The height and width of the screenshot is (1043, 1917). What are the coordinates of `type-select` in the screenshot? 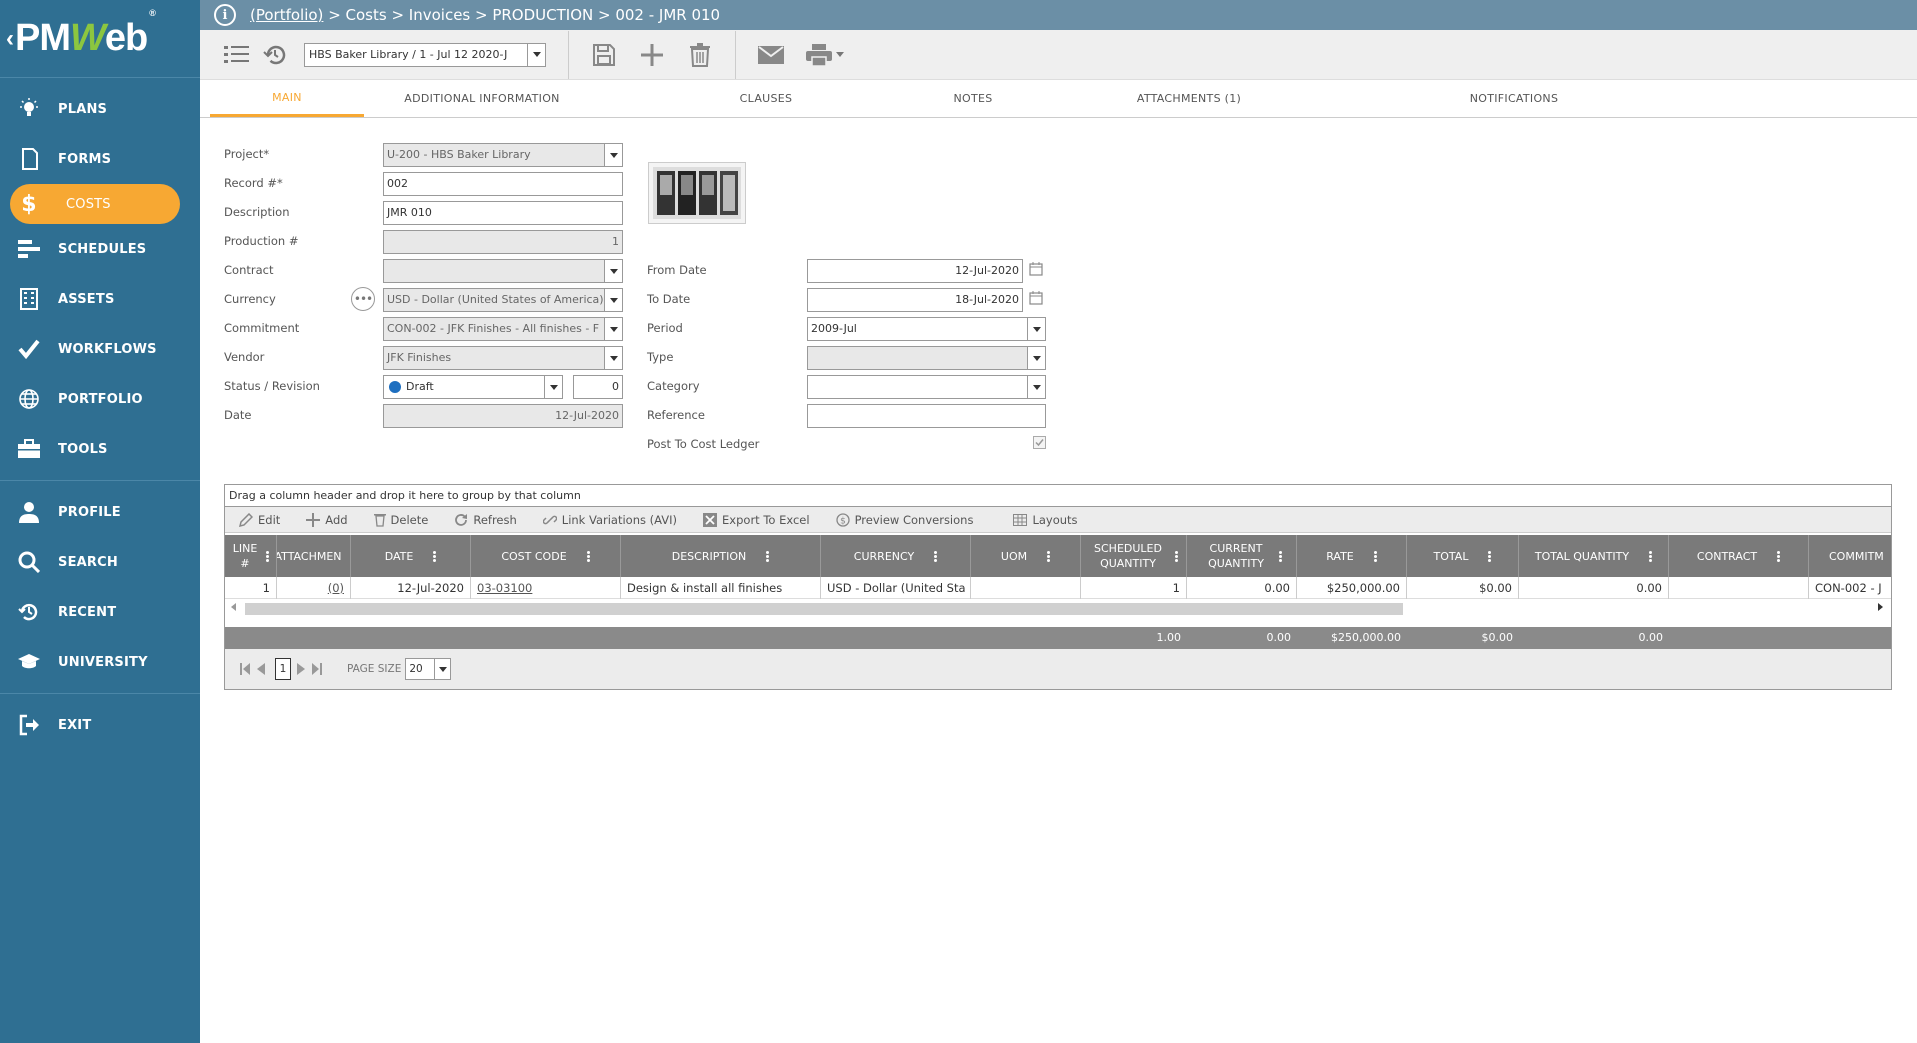 It's located at (926, 358).